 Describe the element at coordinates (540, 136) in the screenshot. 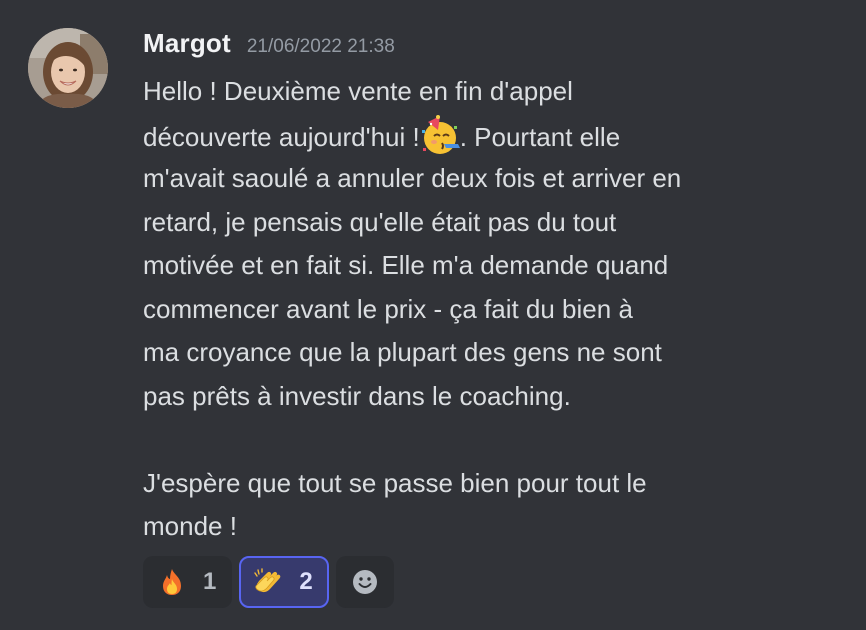

I see `message-text: . Pourtant elle` at that location.